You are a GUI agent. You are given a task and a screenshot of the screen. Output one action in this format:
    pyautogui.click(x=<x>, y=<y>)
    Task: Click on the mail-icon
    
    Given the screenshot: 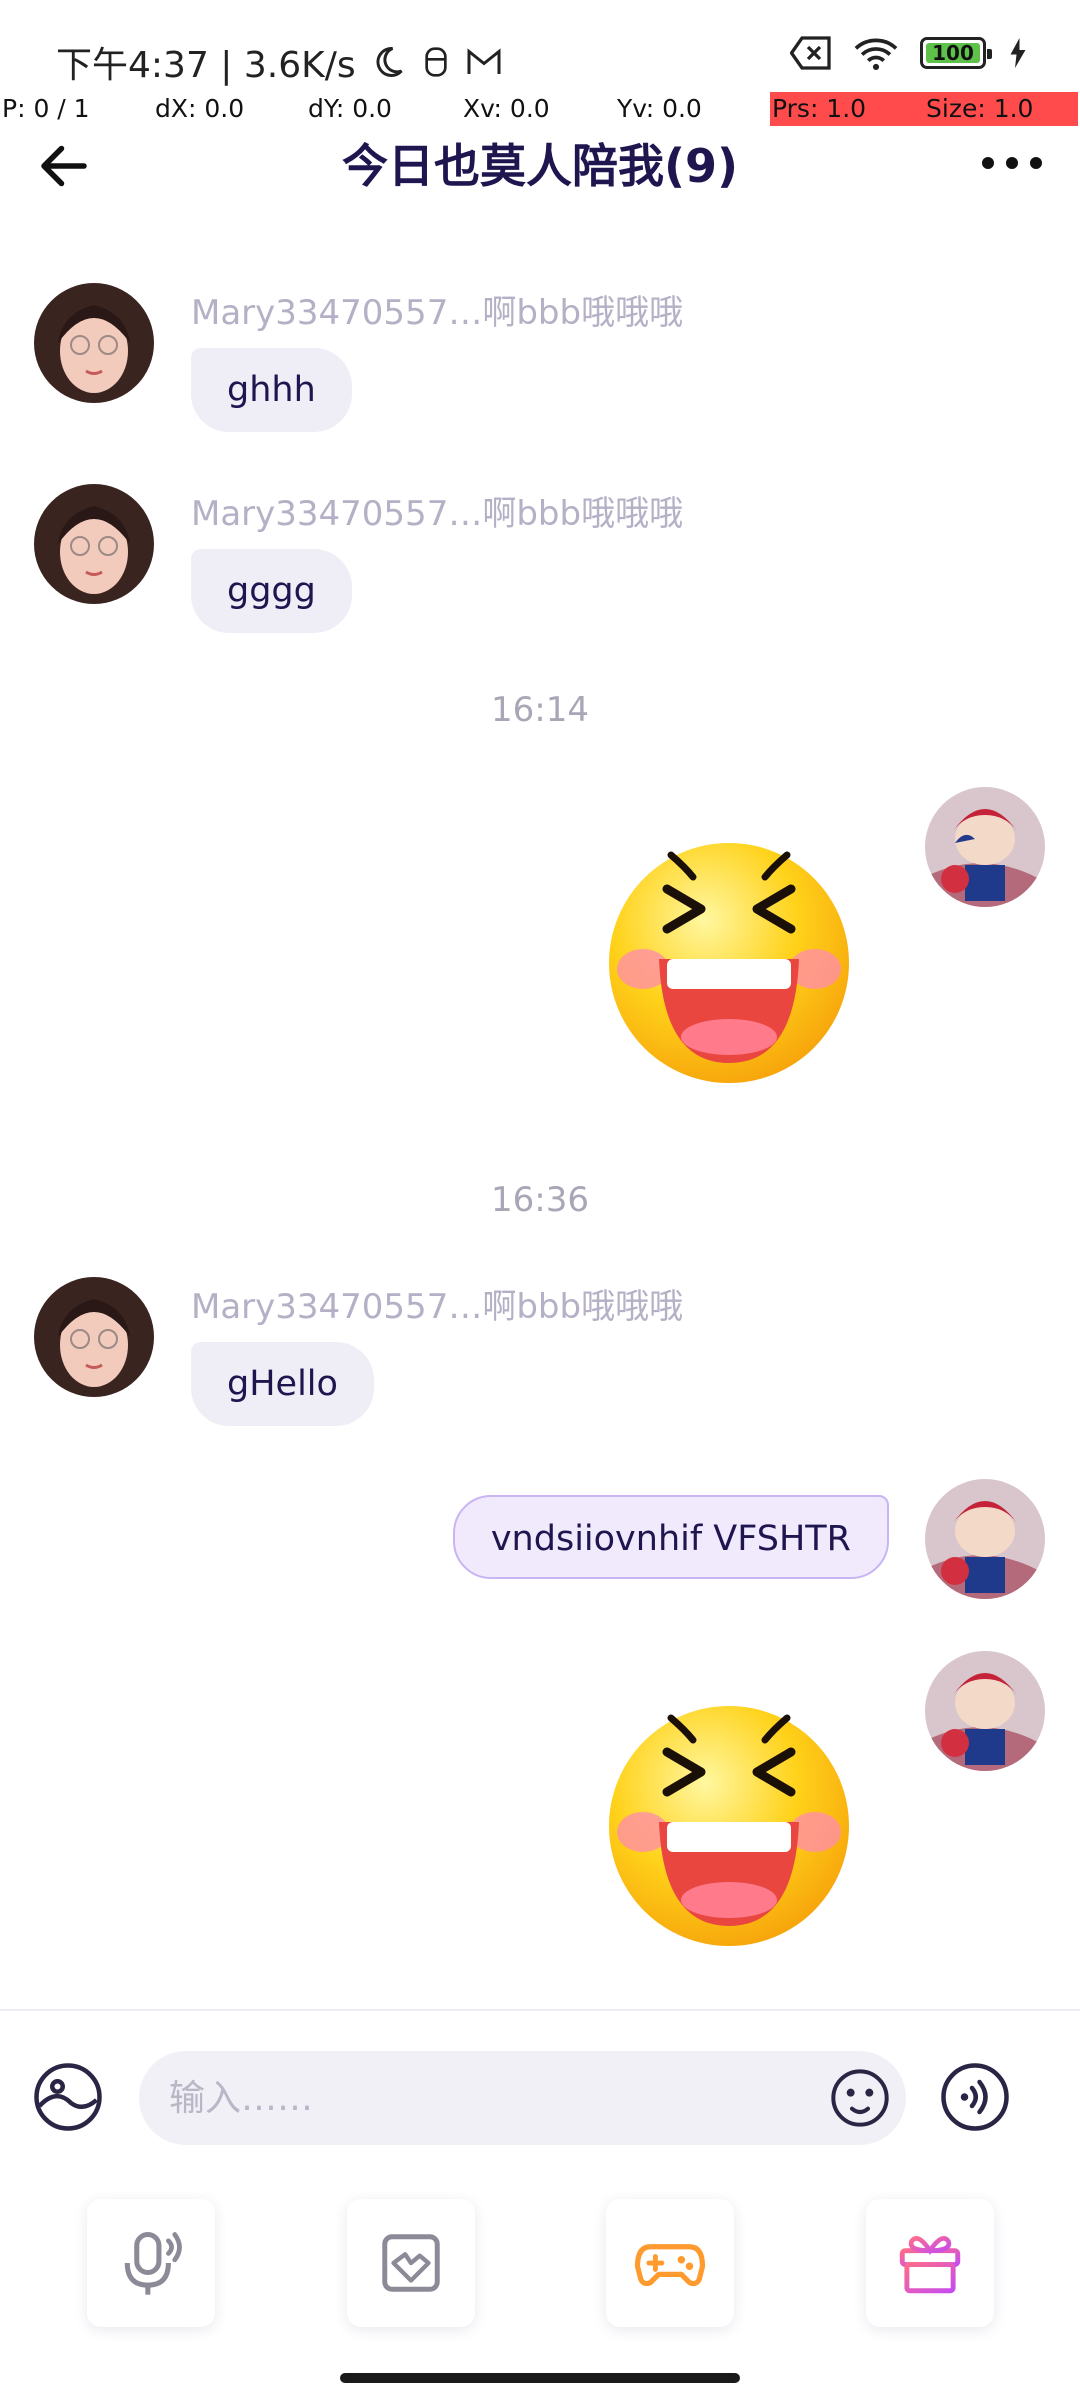 What is the action you would take?
    pyautogui.click(x=484, y=61)
    